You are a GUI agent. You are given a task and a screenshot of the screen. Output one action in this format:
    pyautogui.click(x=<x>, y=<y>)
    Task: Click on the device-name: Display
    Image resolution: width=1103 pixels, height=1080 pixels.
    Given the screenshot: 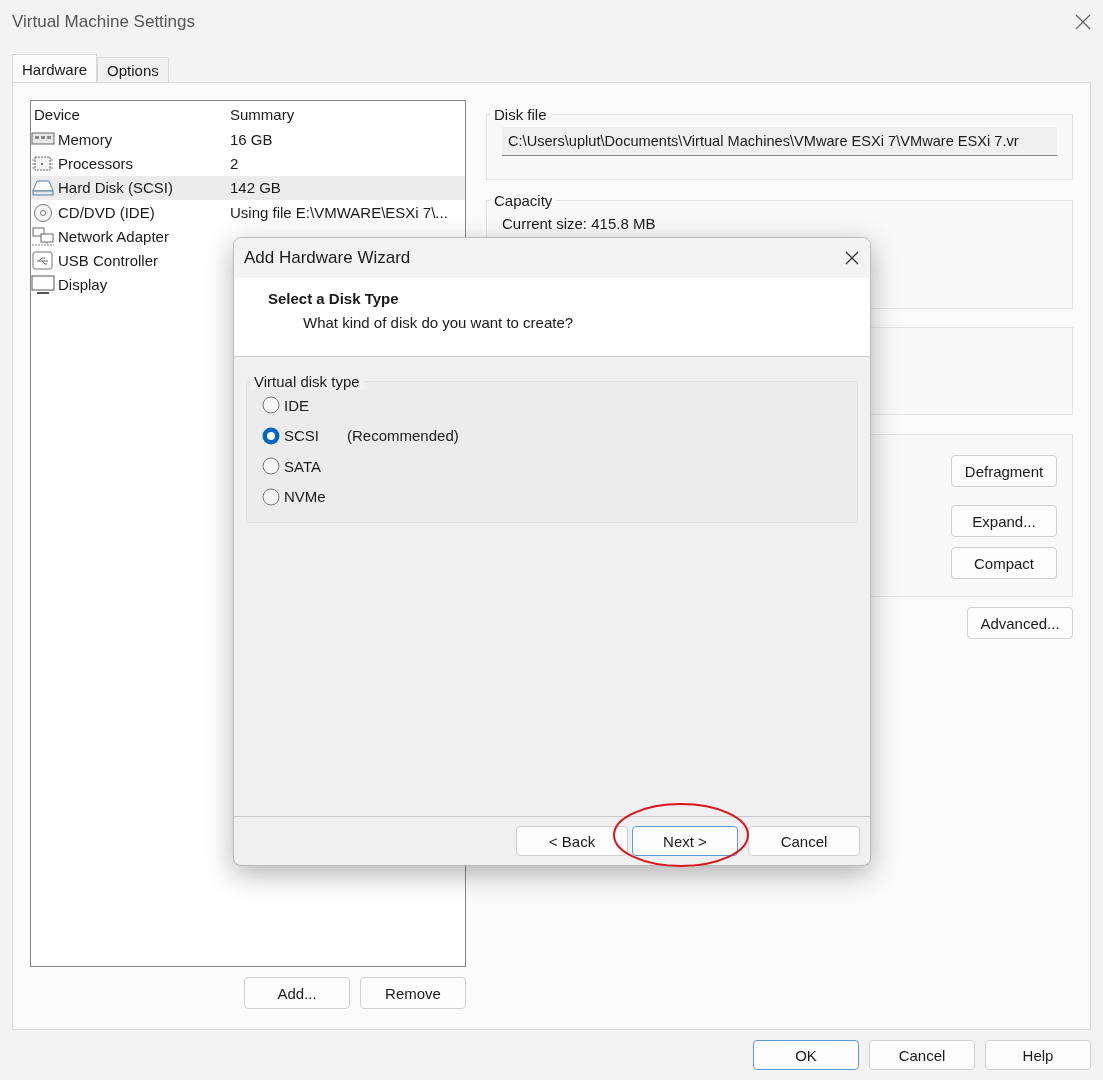 What is the action you would take?
    pyautogui.click(x=82, y=285)
    